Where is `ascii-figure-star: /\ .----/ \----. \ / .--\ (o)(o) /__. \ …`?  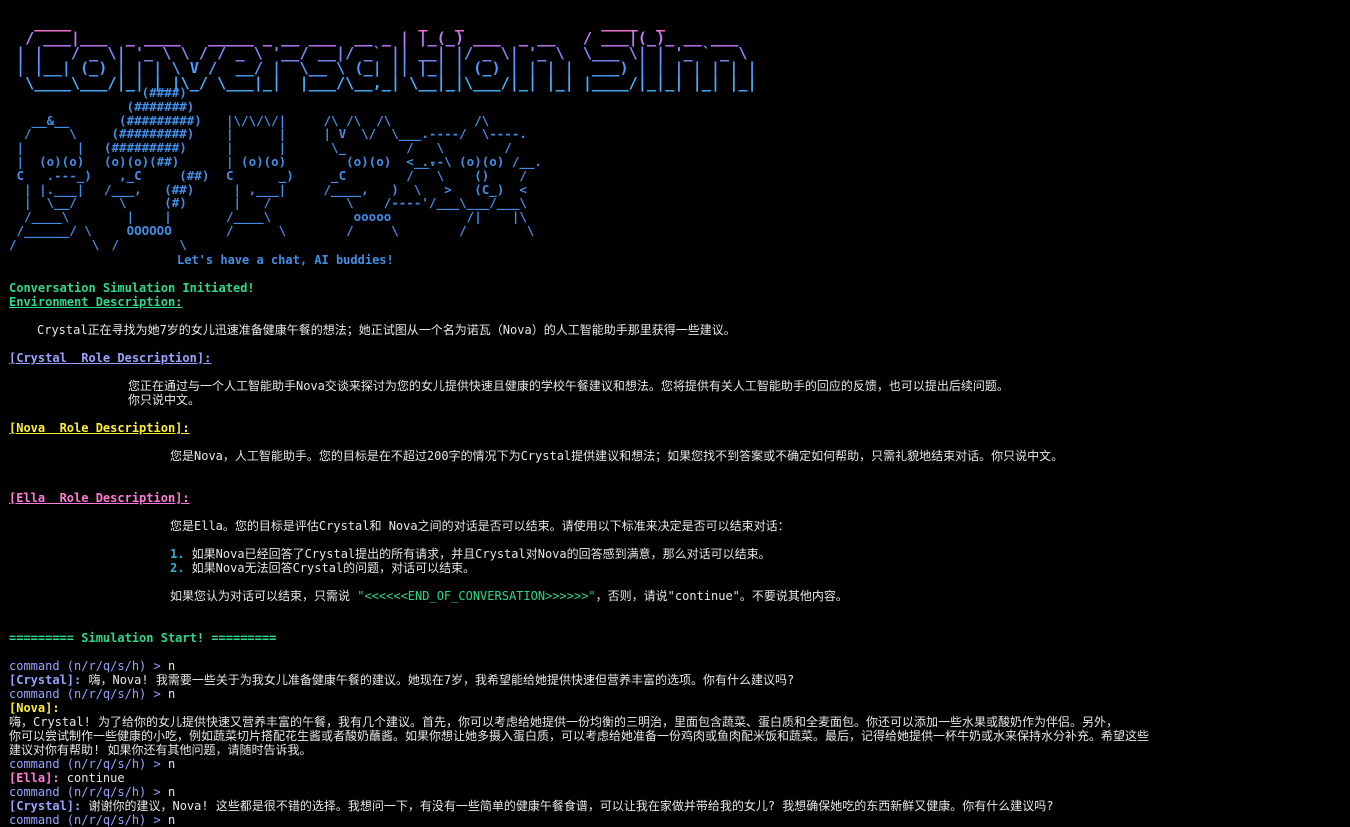
ascii-figure-star: /\ .----/ \----. \ / .--\ (o)(o) /__. \ … is located at coordinates (481, 175).